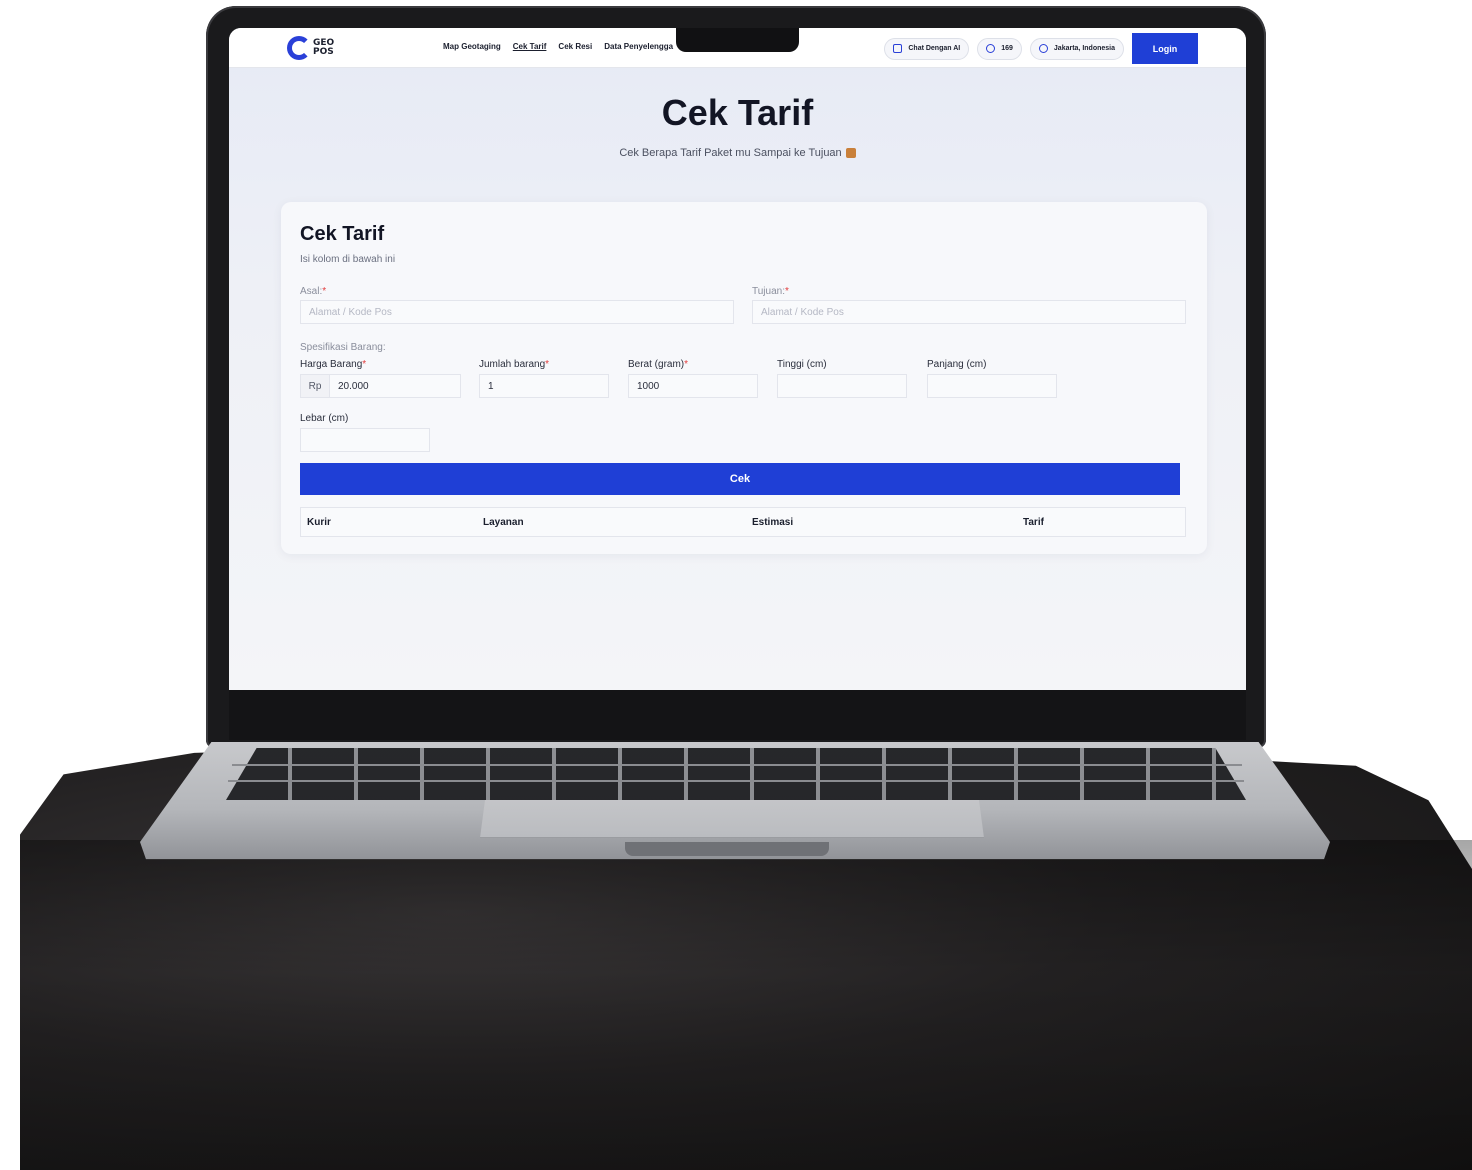 The width and height of the screenshot is (1472, 1170). Describe the element at coordinates (343, 347) in the screenshot. I see `spec-label: Spesifikasi Barang:` at that location.